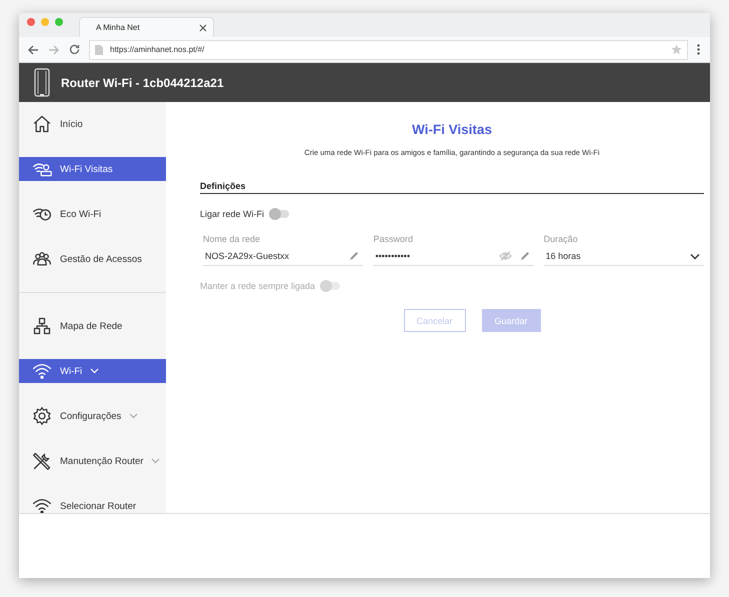 The width and height of the screenshot is (729, 597). What do you see at coordinates (42, 124) in the screenshot?
I see `home-icon` at bounding box center [42, 124].